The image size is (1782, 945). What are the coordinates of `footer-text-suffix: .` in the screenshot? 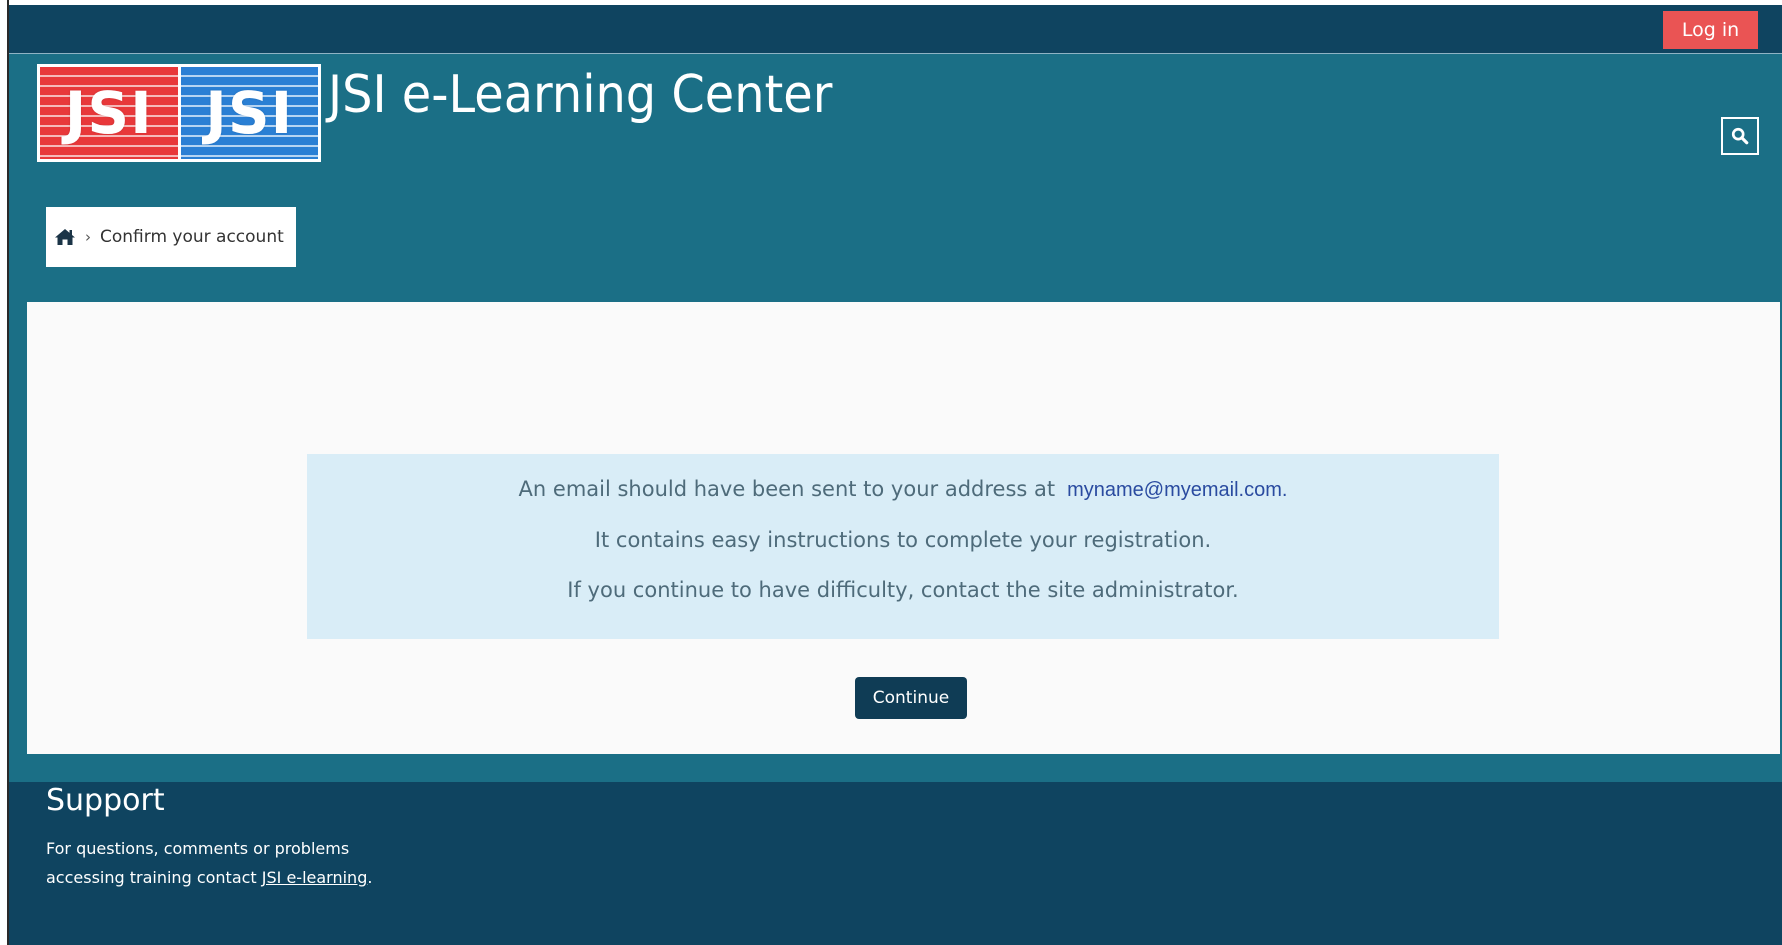 It's located at (370, 877).